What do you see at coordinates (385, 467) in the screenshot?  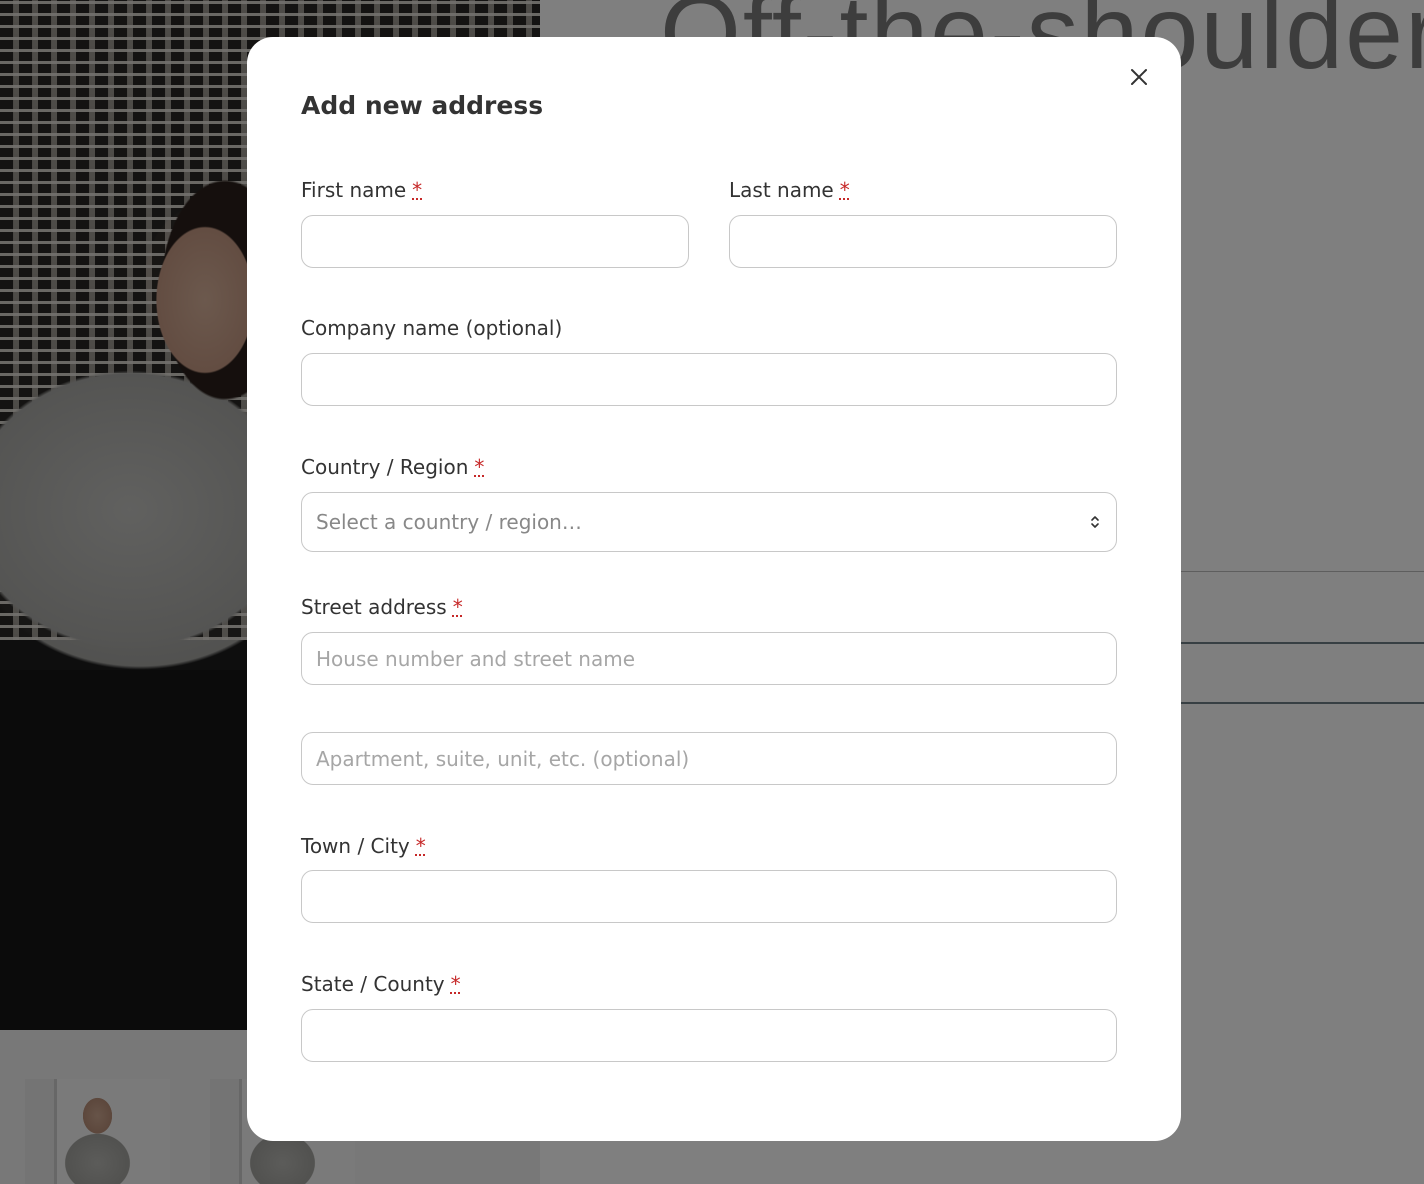 I see `country-label-text: Country / Region` at bounding box center [385, 467].